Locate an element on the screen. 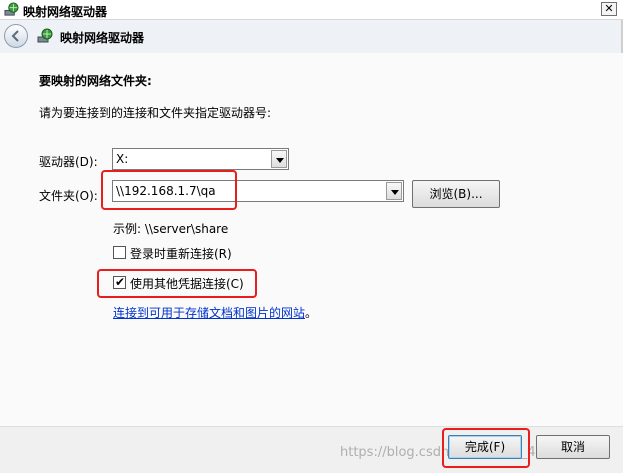 The width and height of the screenshot is (623, 473). wizard-title: 映射网络驱动器 is located at coordinates (102, 38).